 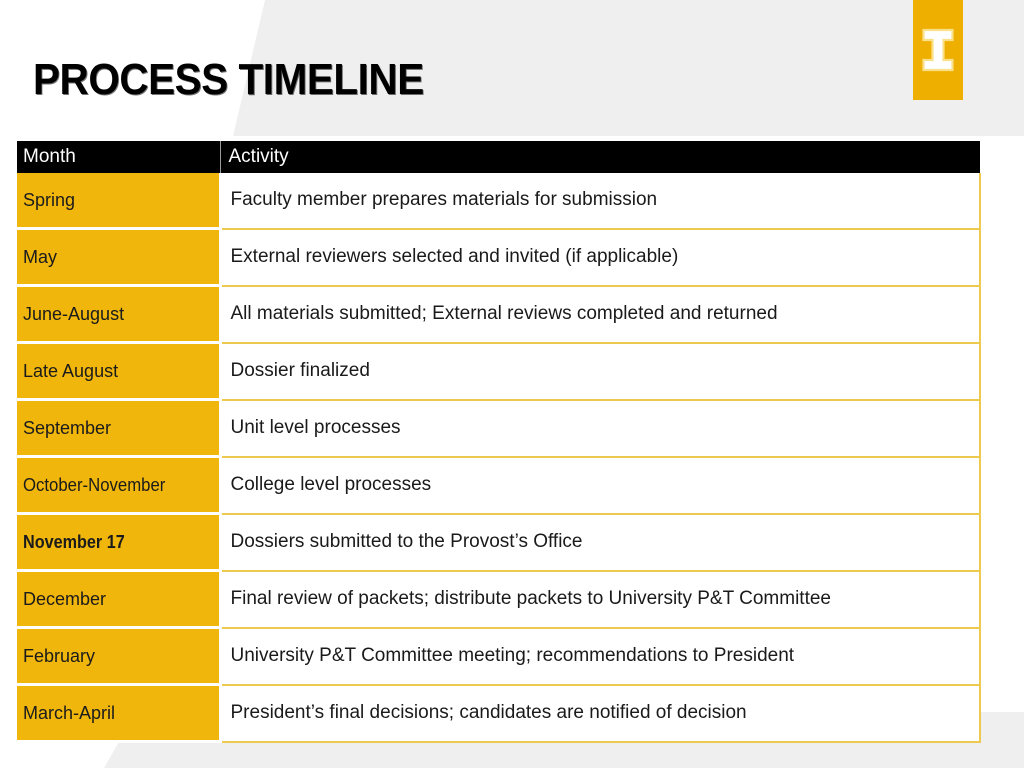 What do you see at coordinates (119, 201) in the screenshot?
I see `month-cell: Spring` at bounding box center [119, 201].